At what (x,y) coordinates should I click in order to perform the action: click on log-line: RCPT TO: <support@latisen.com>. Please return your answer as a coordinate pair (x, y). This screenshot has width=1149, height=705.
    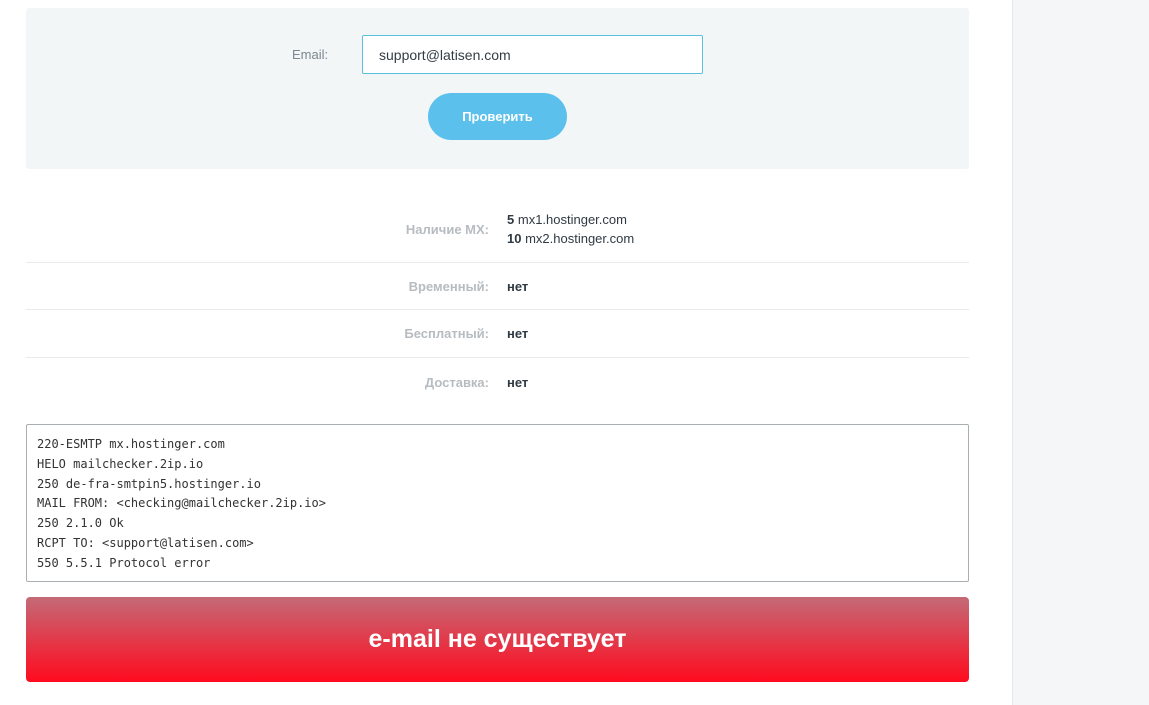
    Looking at the image, I should click on (145, 542).